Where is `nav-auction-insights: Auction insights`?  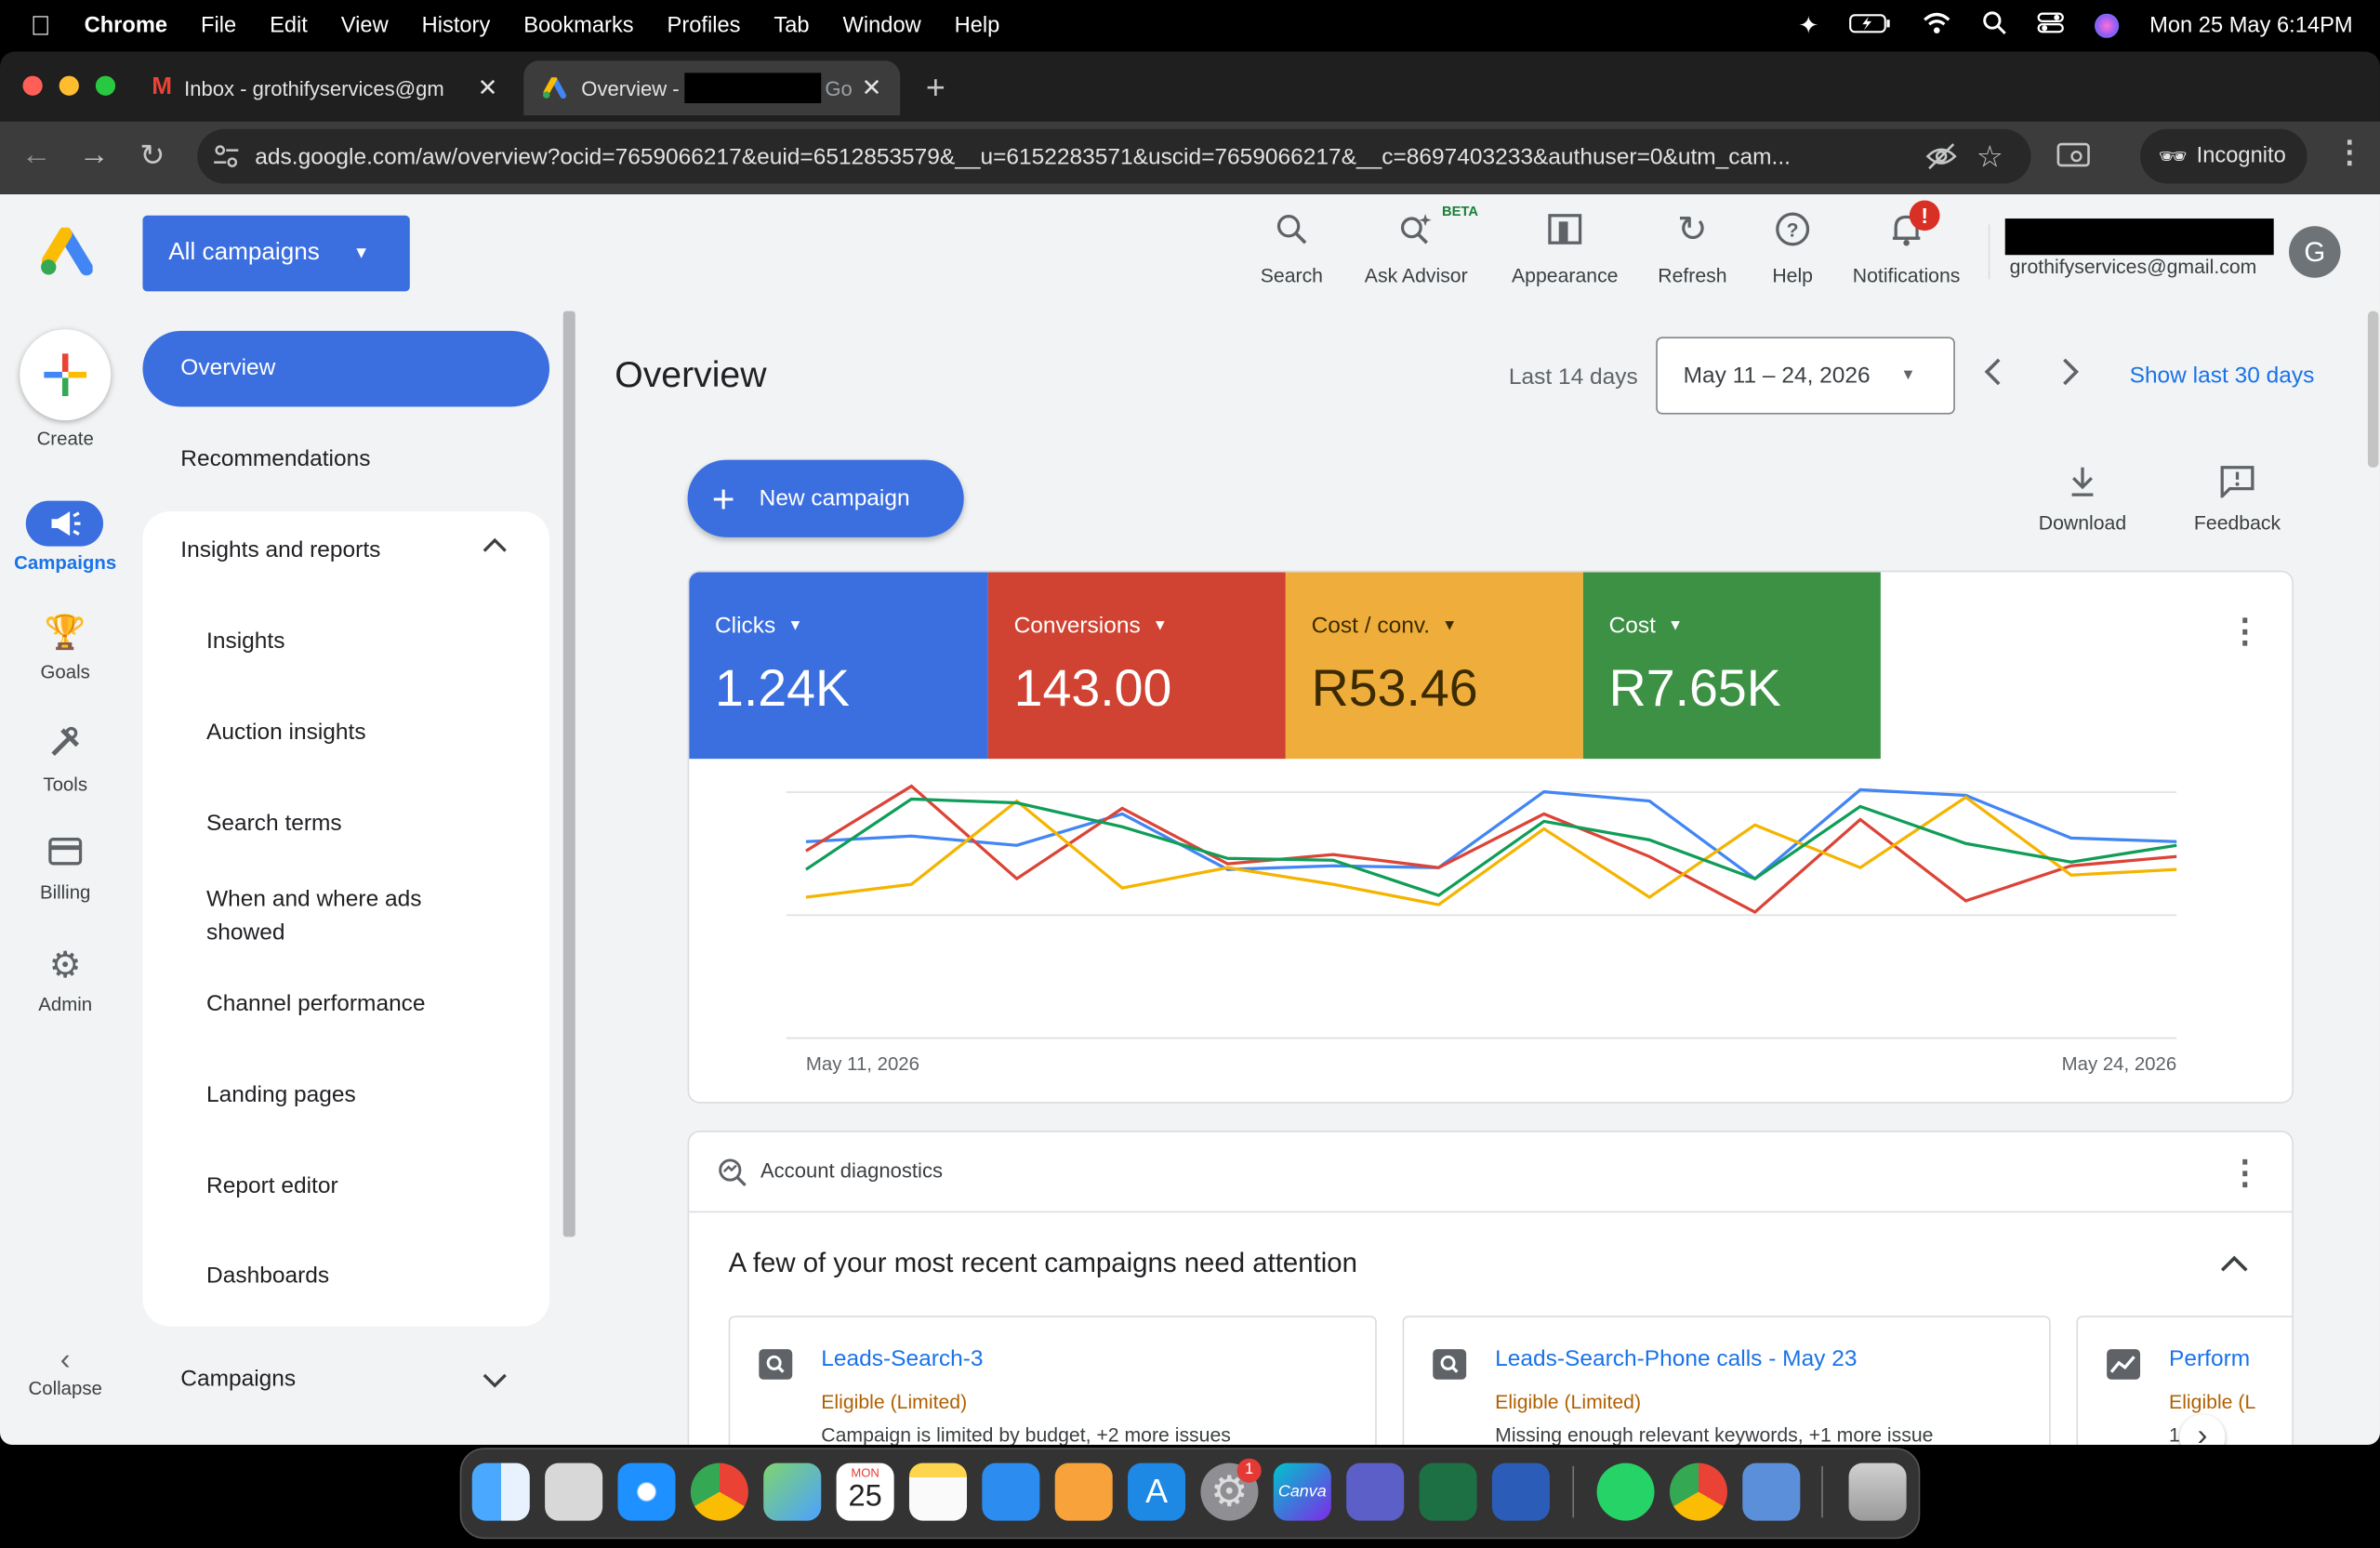
nav-auction-insights: Auction insights is located at coordinates (286, 733).